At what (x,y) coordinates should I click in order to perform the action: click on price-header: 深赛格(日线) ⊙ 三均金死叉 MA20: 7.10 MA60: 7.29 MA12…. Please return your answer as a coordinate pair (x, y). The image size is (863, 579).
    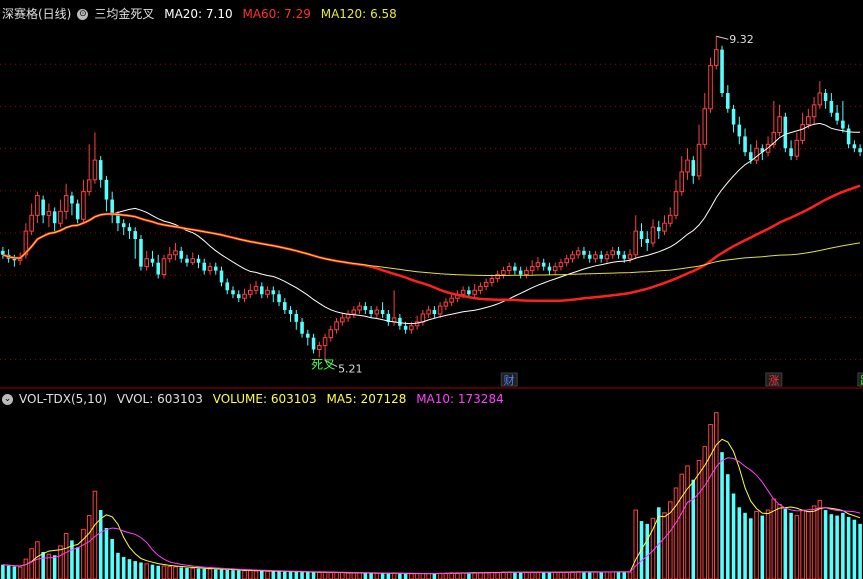
    Looking at the image, I should click on (202, 13).